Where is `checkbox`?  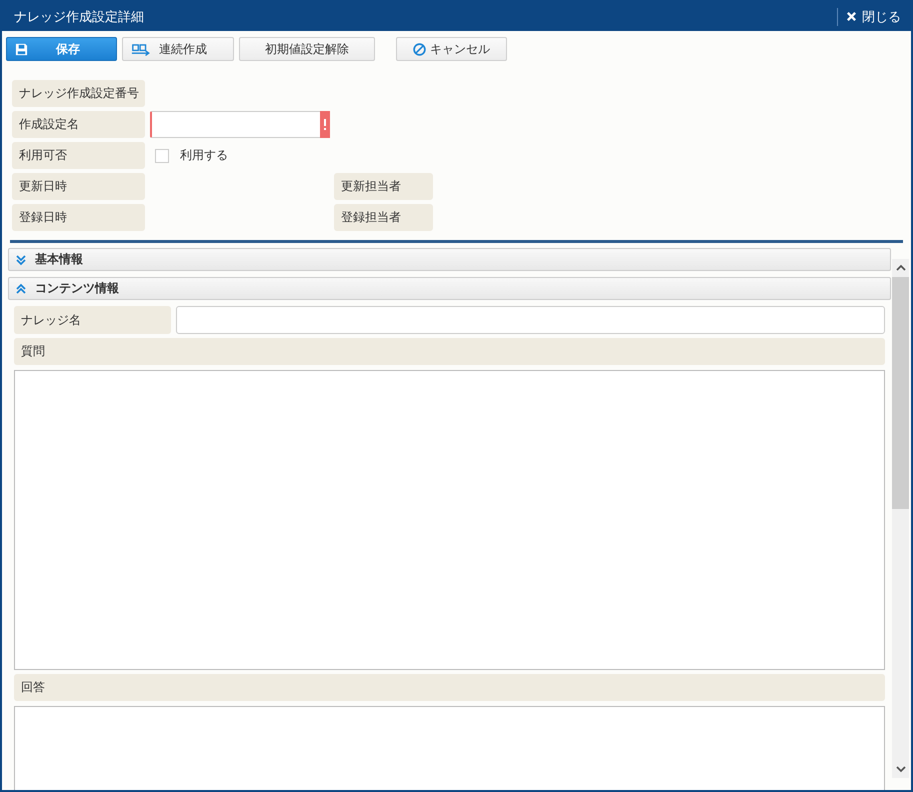
checkbox is located at coordinates (162, 155).